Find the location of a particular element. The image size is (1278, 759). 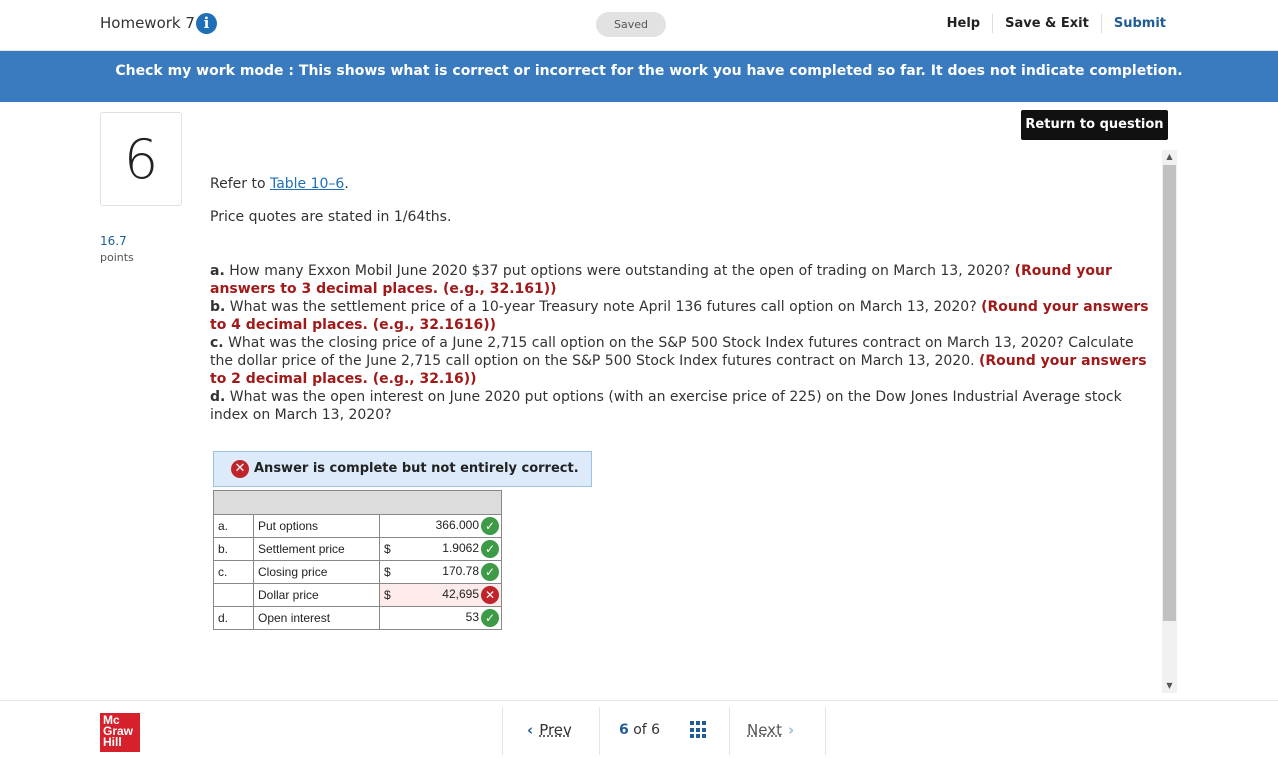

row-value: 42,695 is located at coordinates (460, 594).